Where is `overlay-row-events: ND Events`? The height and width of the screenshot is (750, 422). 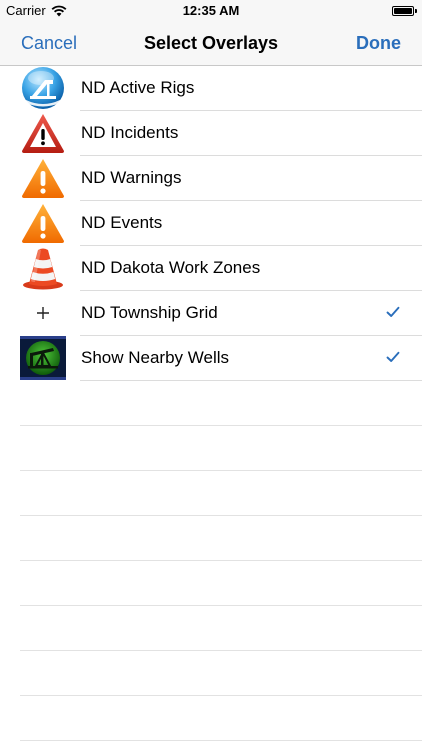 overlay-row-events: ND Events is located at coordinates (211, 223).